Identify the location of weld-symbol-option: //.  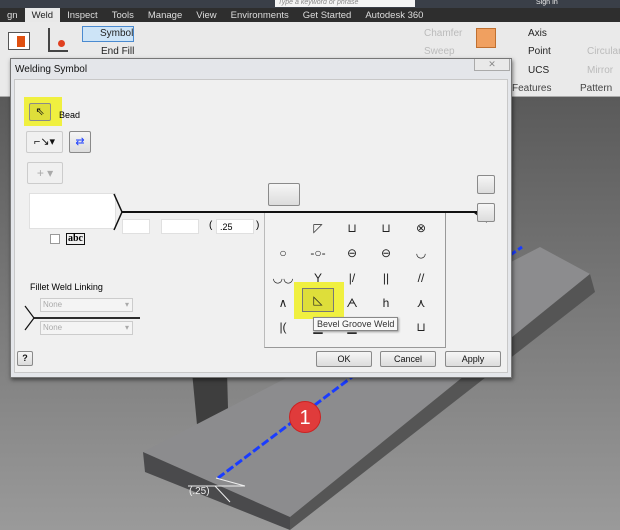
(421, 278).